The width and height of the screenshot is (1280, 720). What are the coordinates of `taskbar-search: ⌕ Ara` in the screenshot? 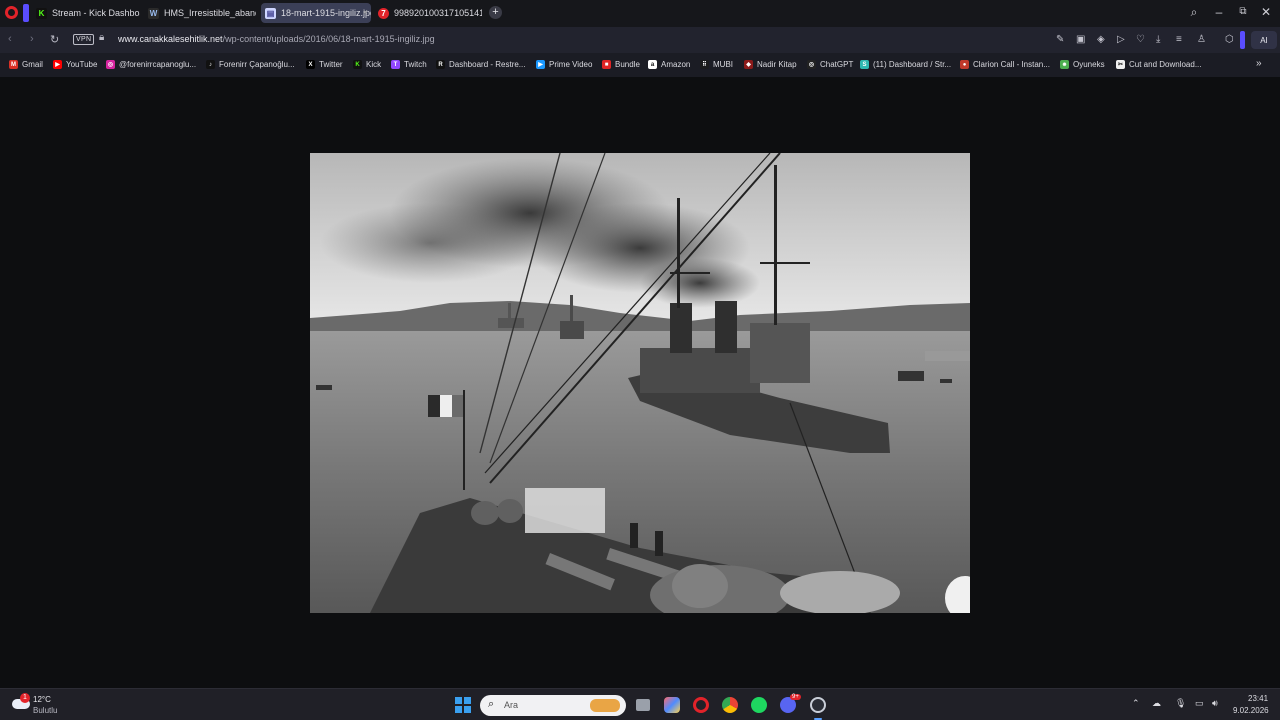 It's located at (553, 705).